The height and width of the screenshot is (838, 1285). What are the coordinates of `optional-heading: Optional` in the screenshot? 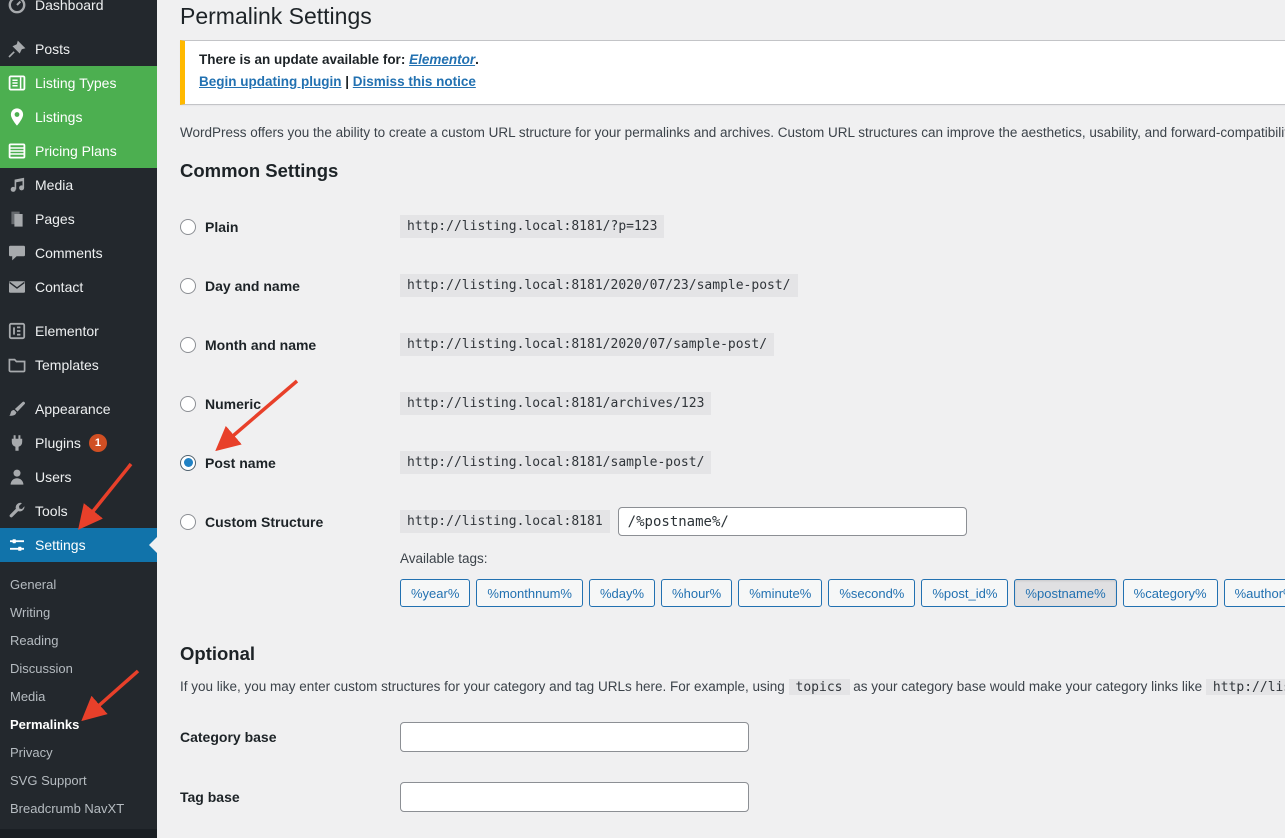 It's located at (218, 653).